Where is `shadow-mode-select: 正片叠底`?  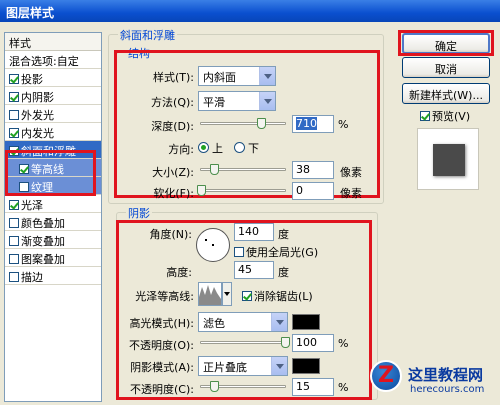
shadow-mode-select: 正片叠底 is located at coordinates (243, 366).